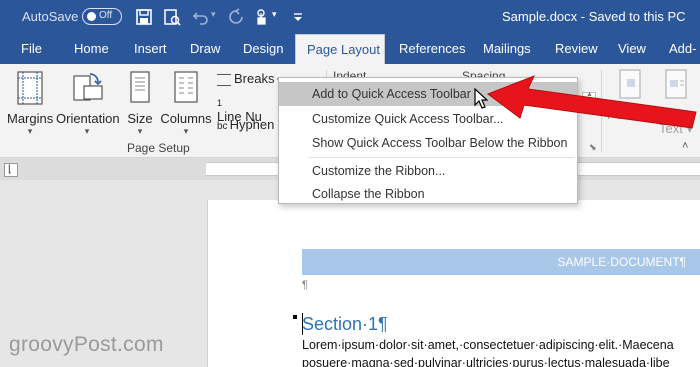 Image resolution: width=700 pixels, height=367 pixels. What do you see at coordinates (345, 324) in the screenshot?
I see `section-heading: Section·1¶` at bounding box center [345, 324].